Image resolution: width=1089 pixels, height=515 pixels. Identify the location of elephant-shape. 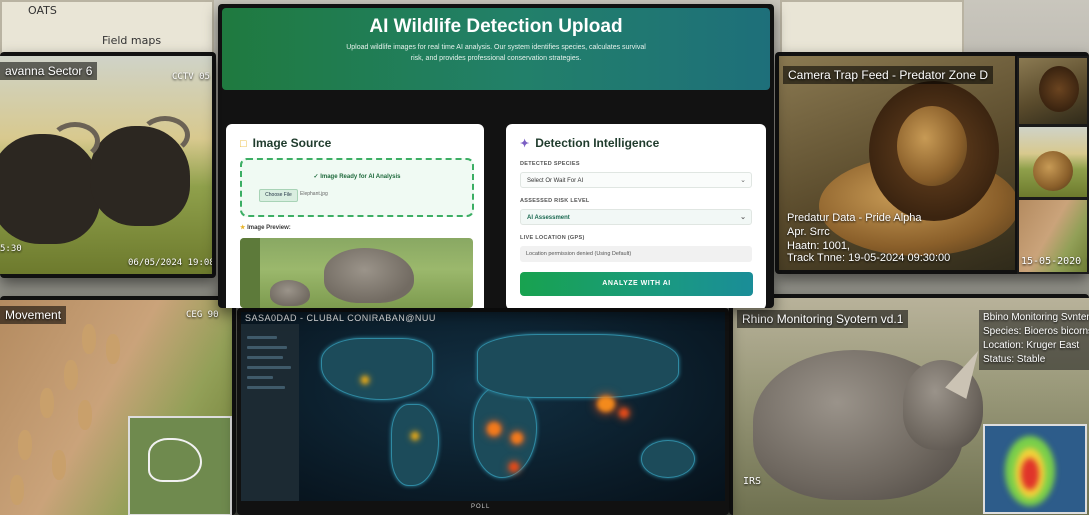
(369, 275).